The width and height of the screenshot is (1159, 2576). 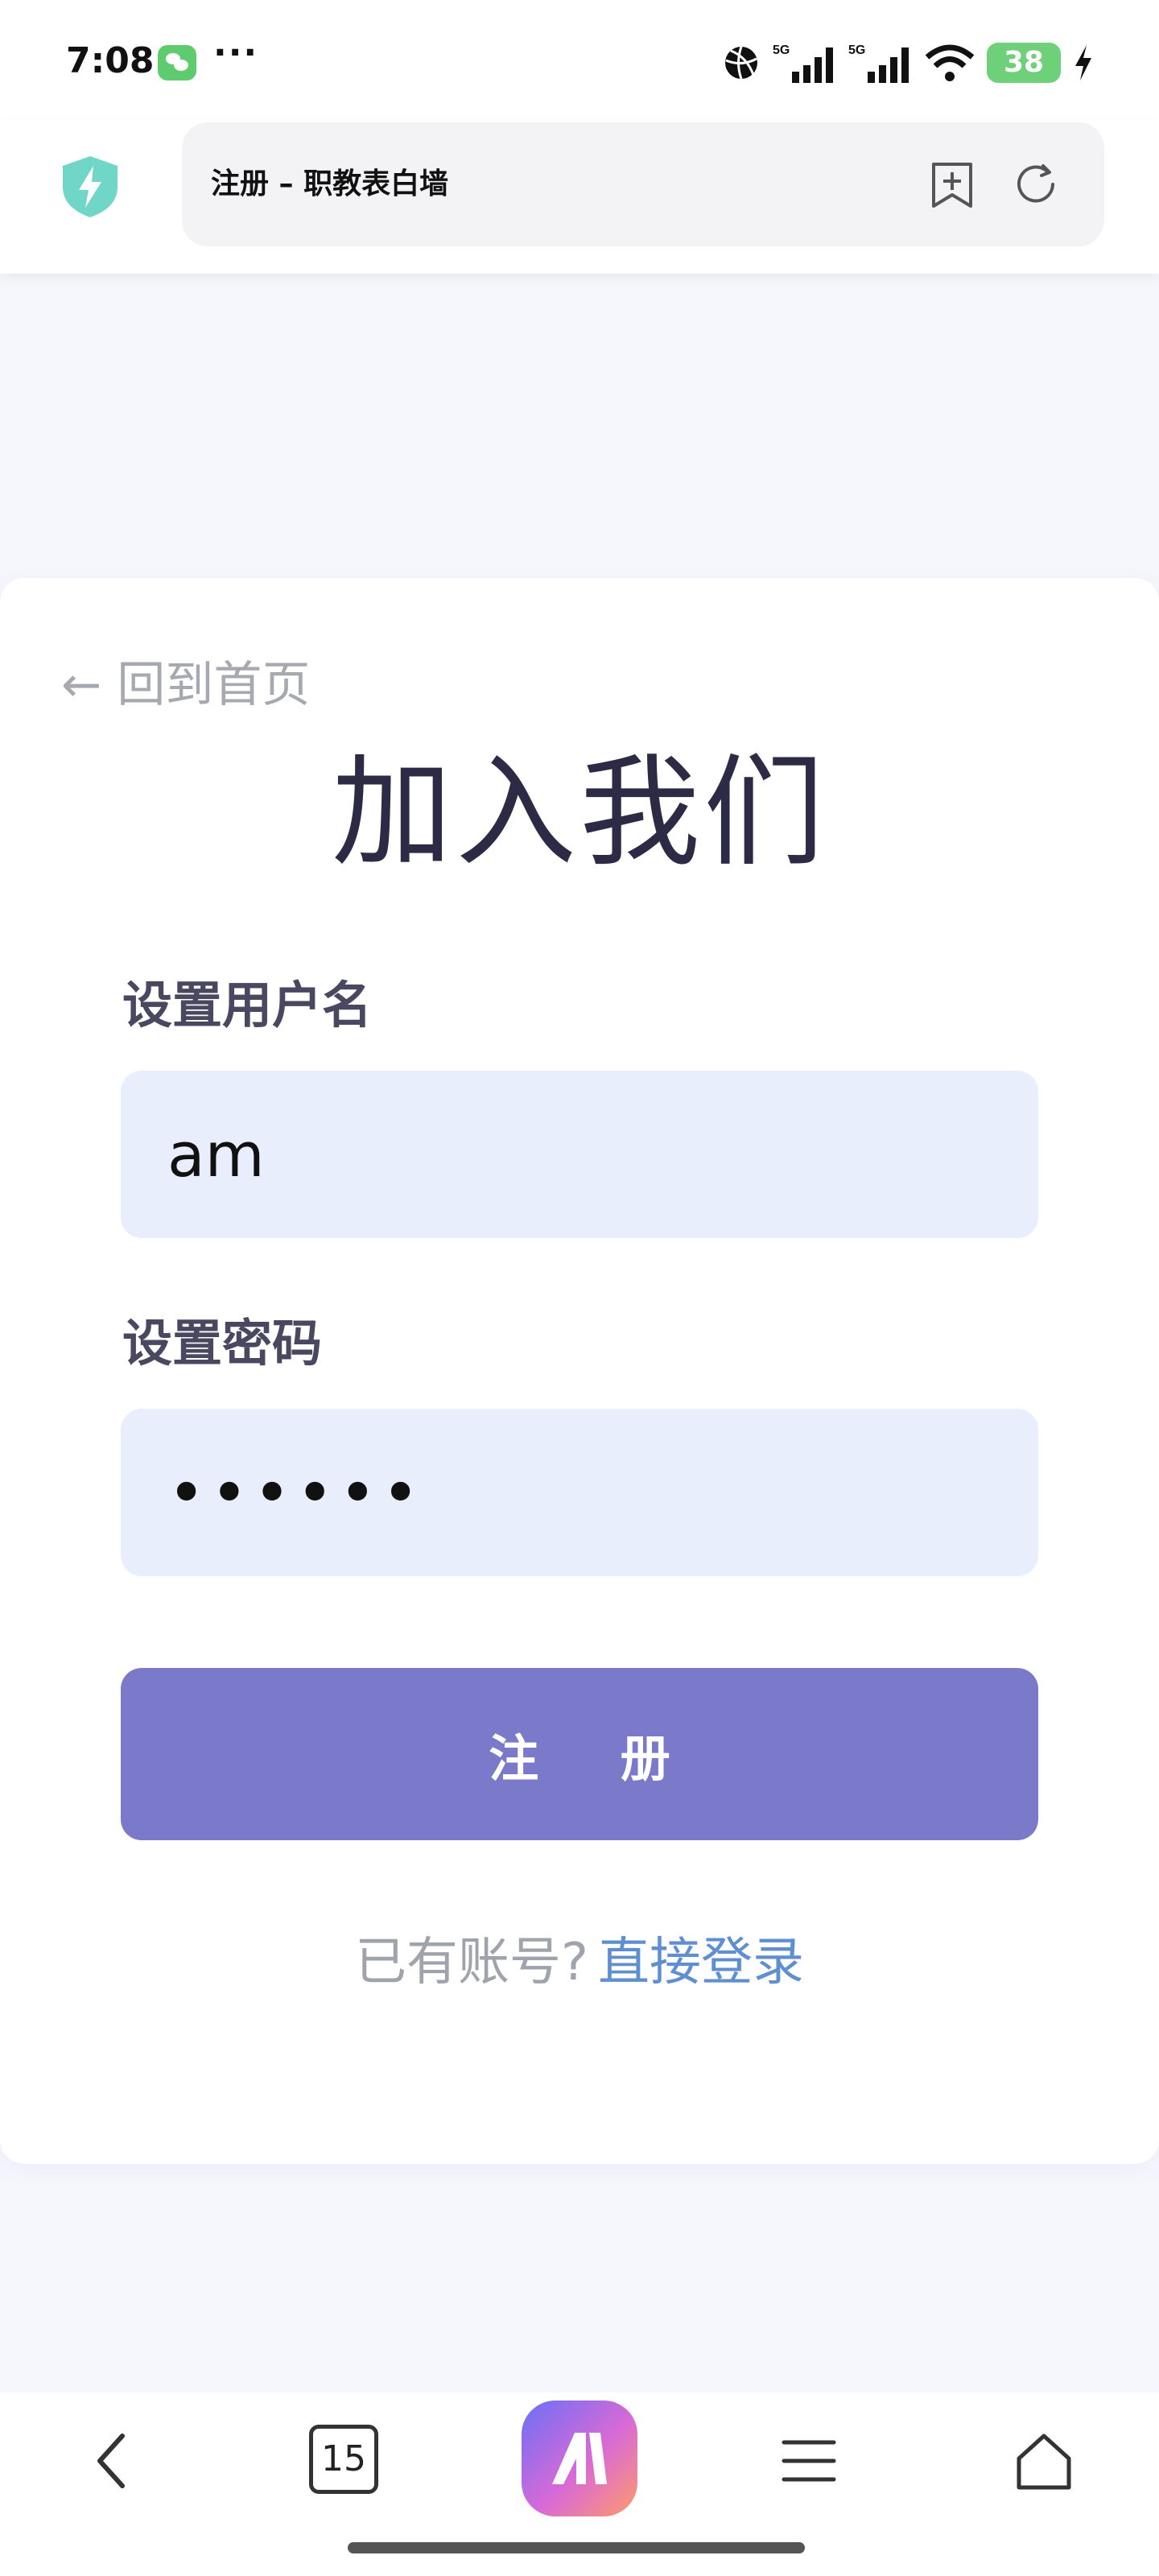 What do you see at coordinates (1036, 184) in the screenshot?
I see `reload-icon` at bounding box center [1036, 184].